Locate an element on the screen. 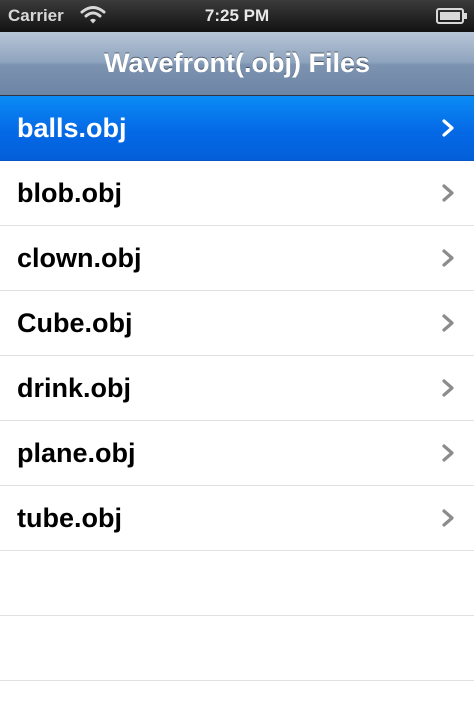  nav-title: Wavefront(.obj) Files is located at coordinates (236, 63).